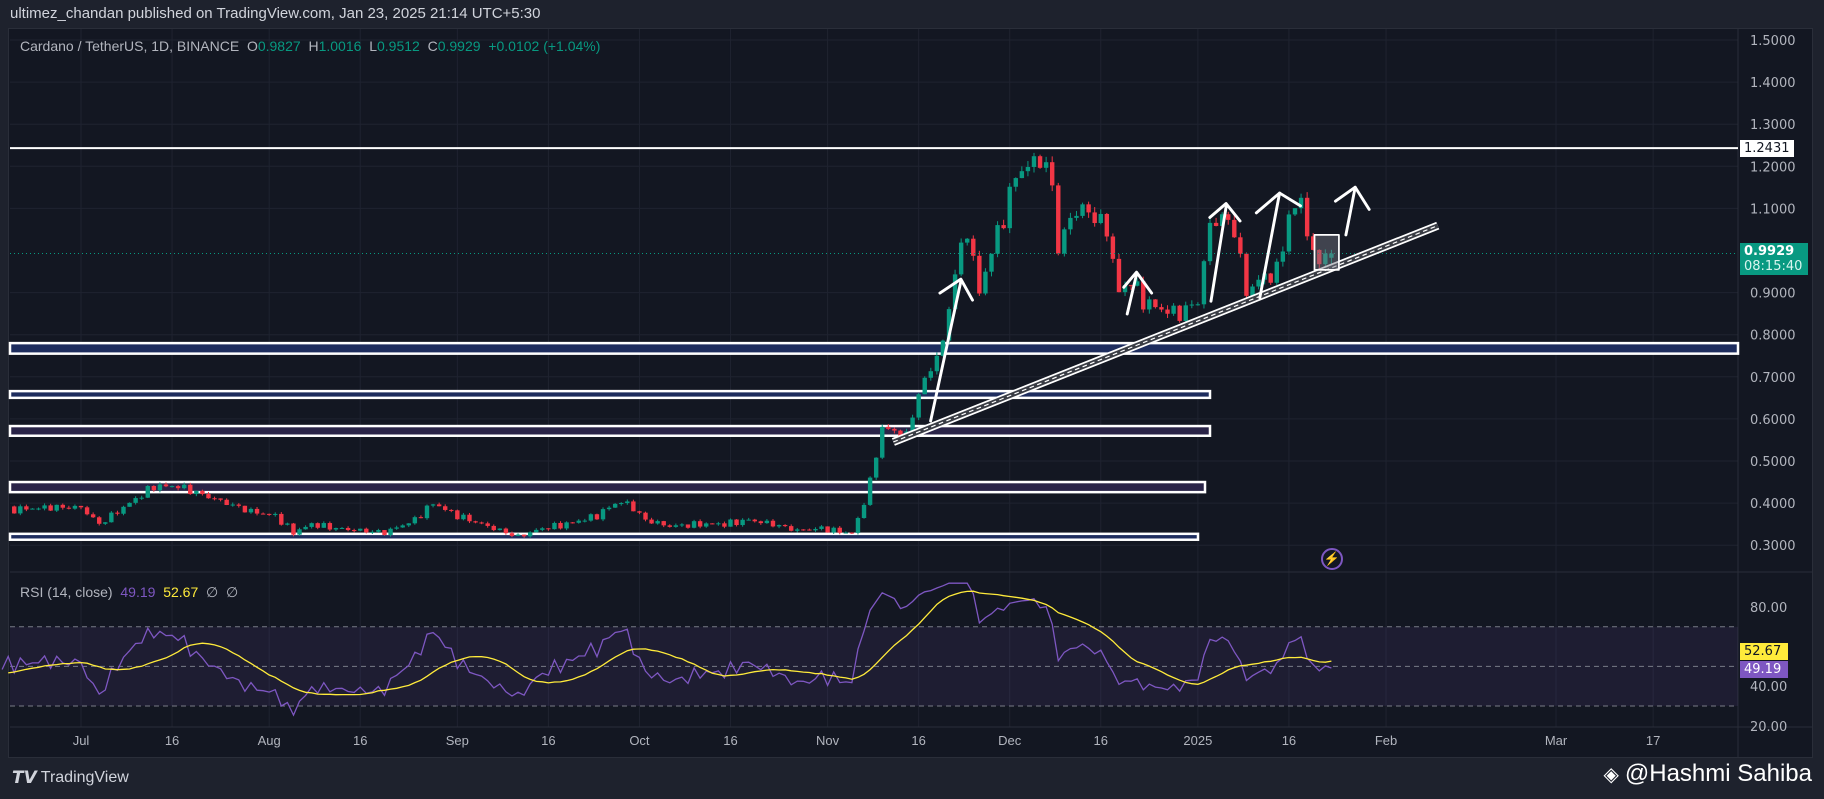  I want to click on close-value: 0.9929, so click(459, 46).